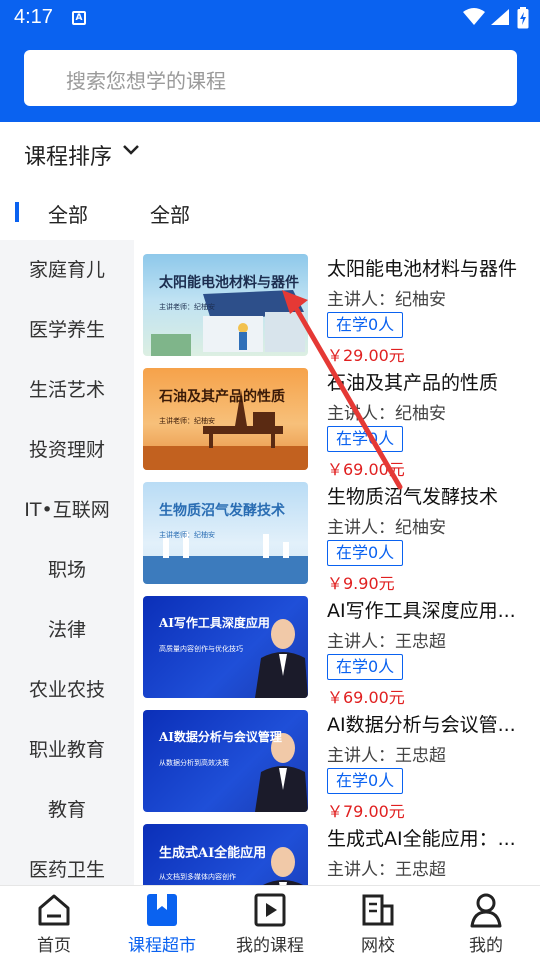  I want to click on sidebar-item-medicine: 医药卫生, so click(67, 862).